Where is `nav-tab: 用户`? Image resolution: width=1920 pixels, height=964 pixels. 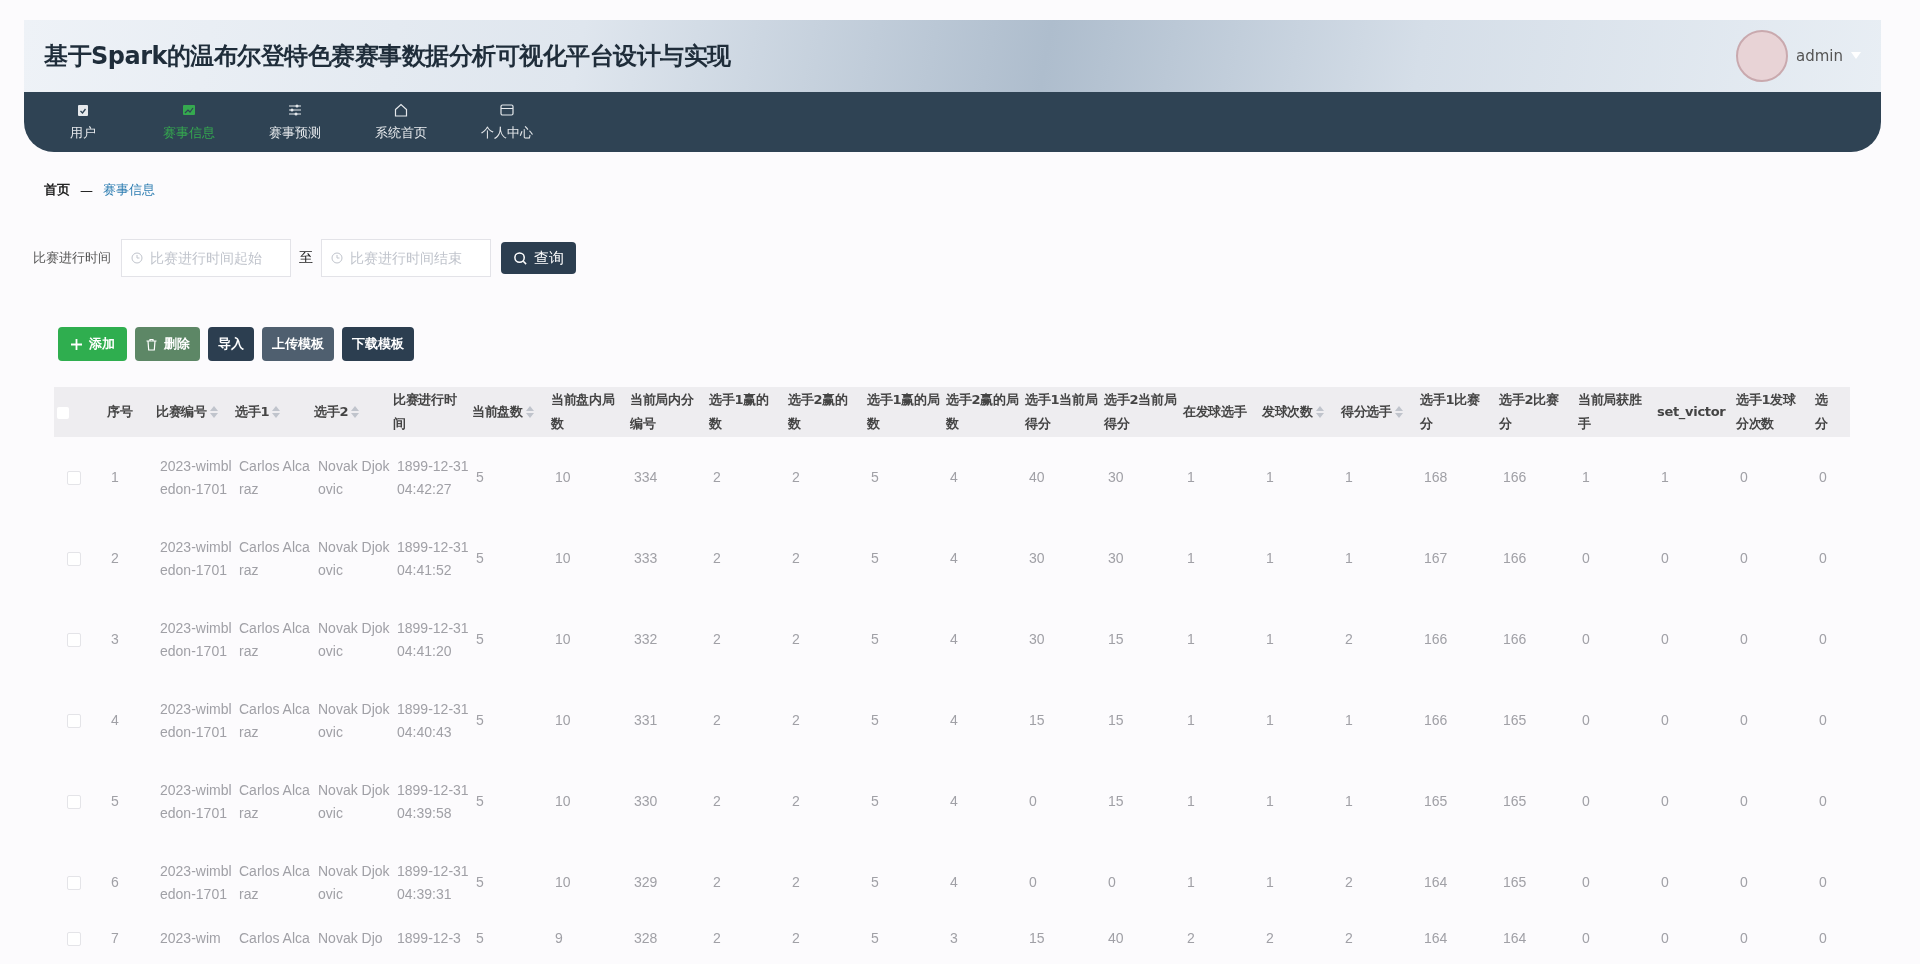
nav-tab: 用户 is located at coordinates (83, 122).